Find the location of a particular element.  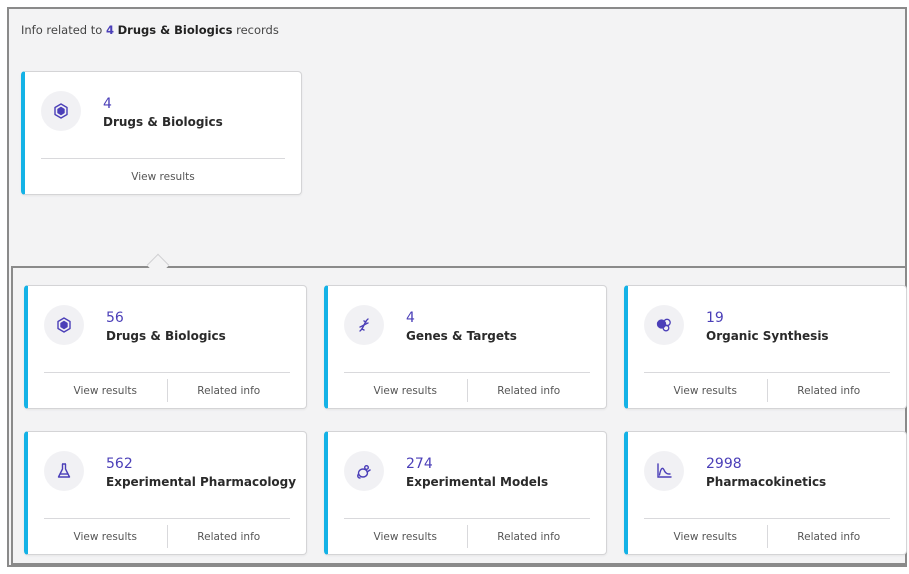

pk-curve-icon is located at coordinates (664, 471).